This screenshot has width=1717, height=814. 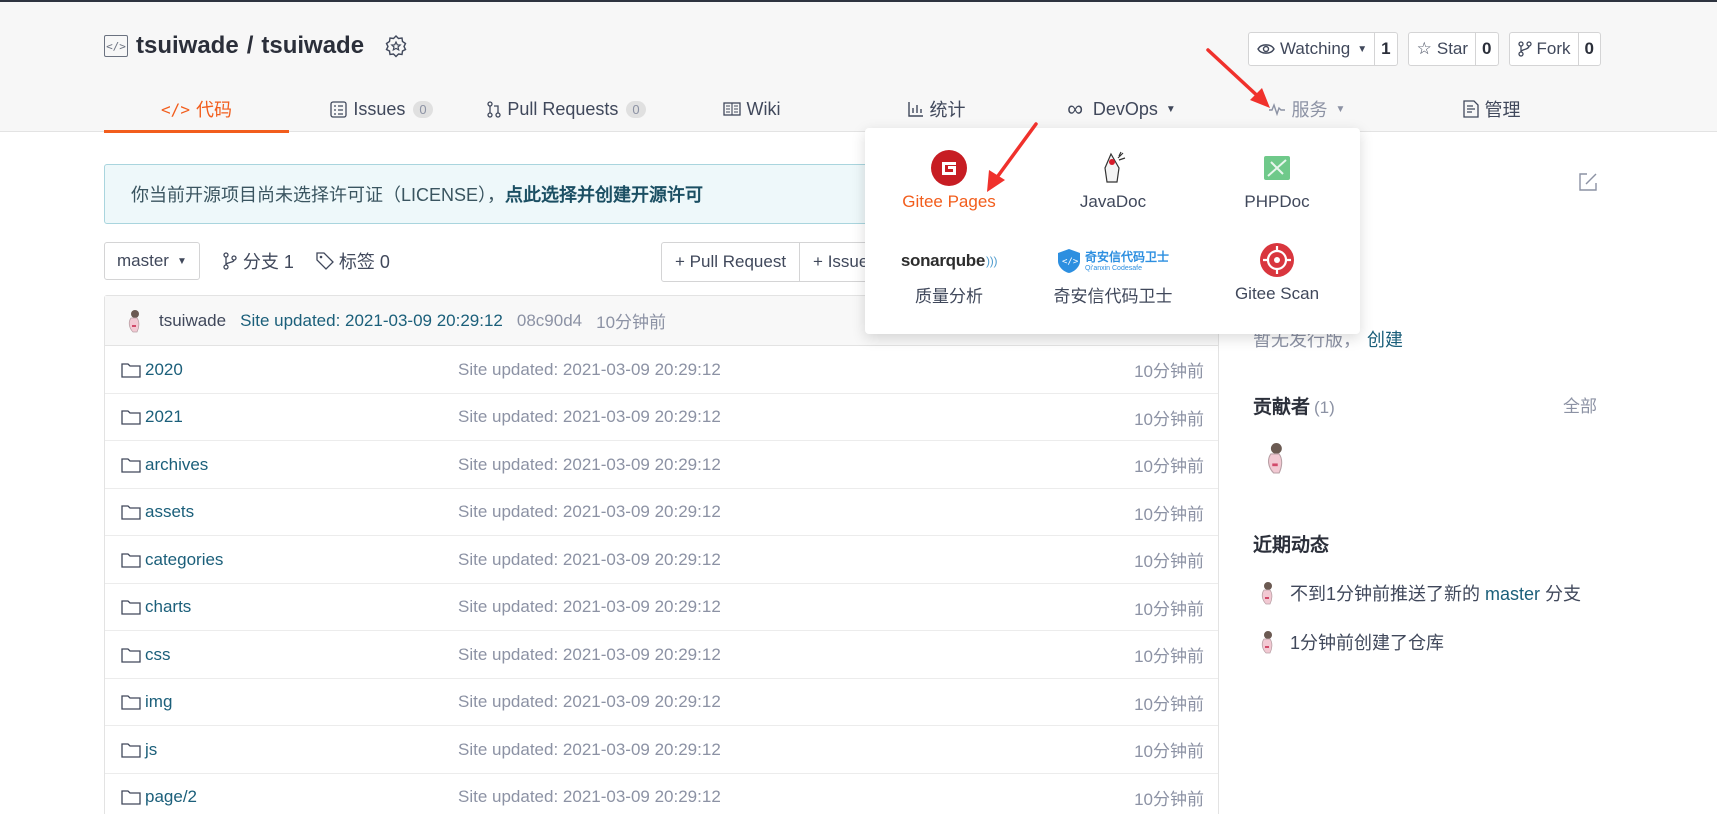 What do you see at coordinates (353, 261) in the screenshot?
I see `tags-link: 标签 0` at bounding box center [353, 261].